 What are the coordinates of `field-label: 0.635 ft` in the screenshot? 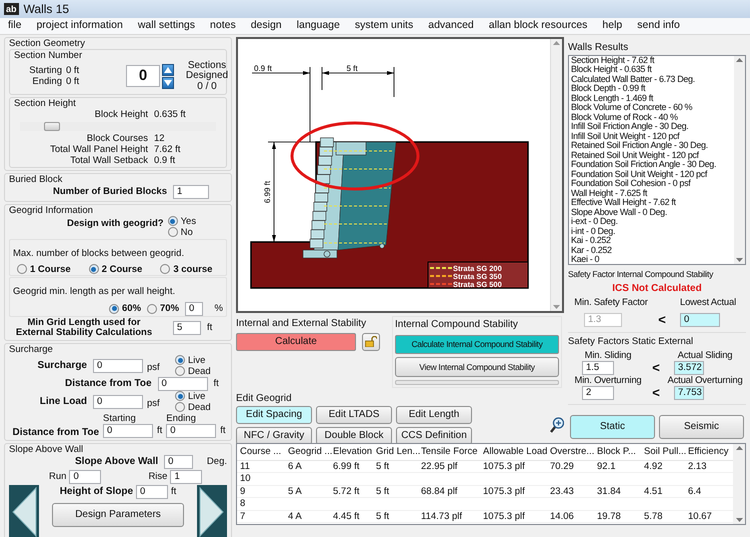 It's located at (170, 114).